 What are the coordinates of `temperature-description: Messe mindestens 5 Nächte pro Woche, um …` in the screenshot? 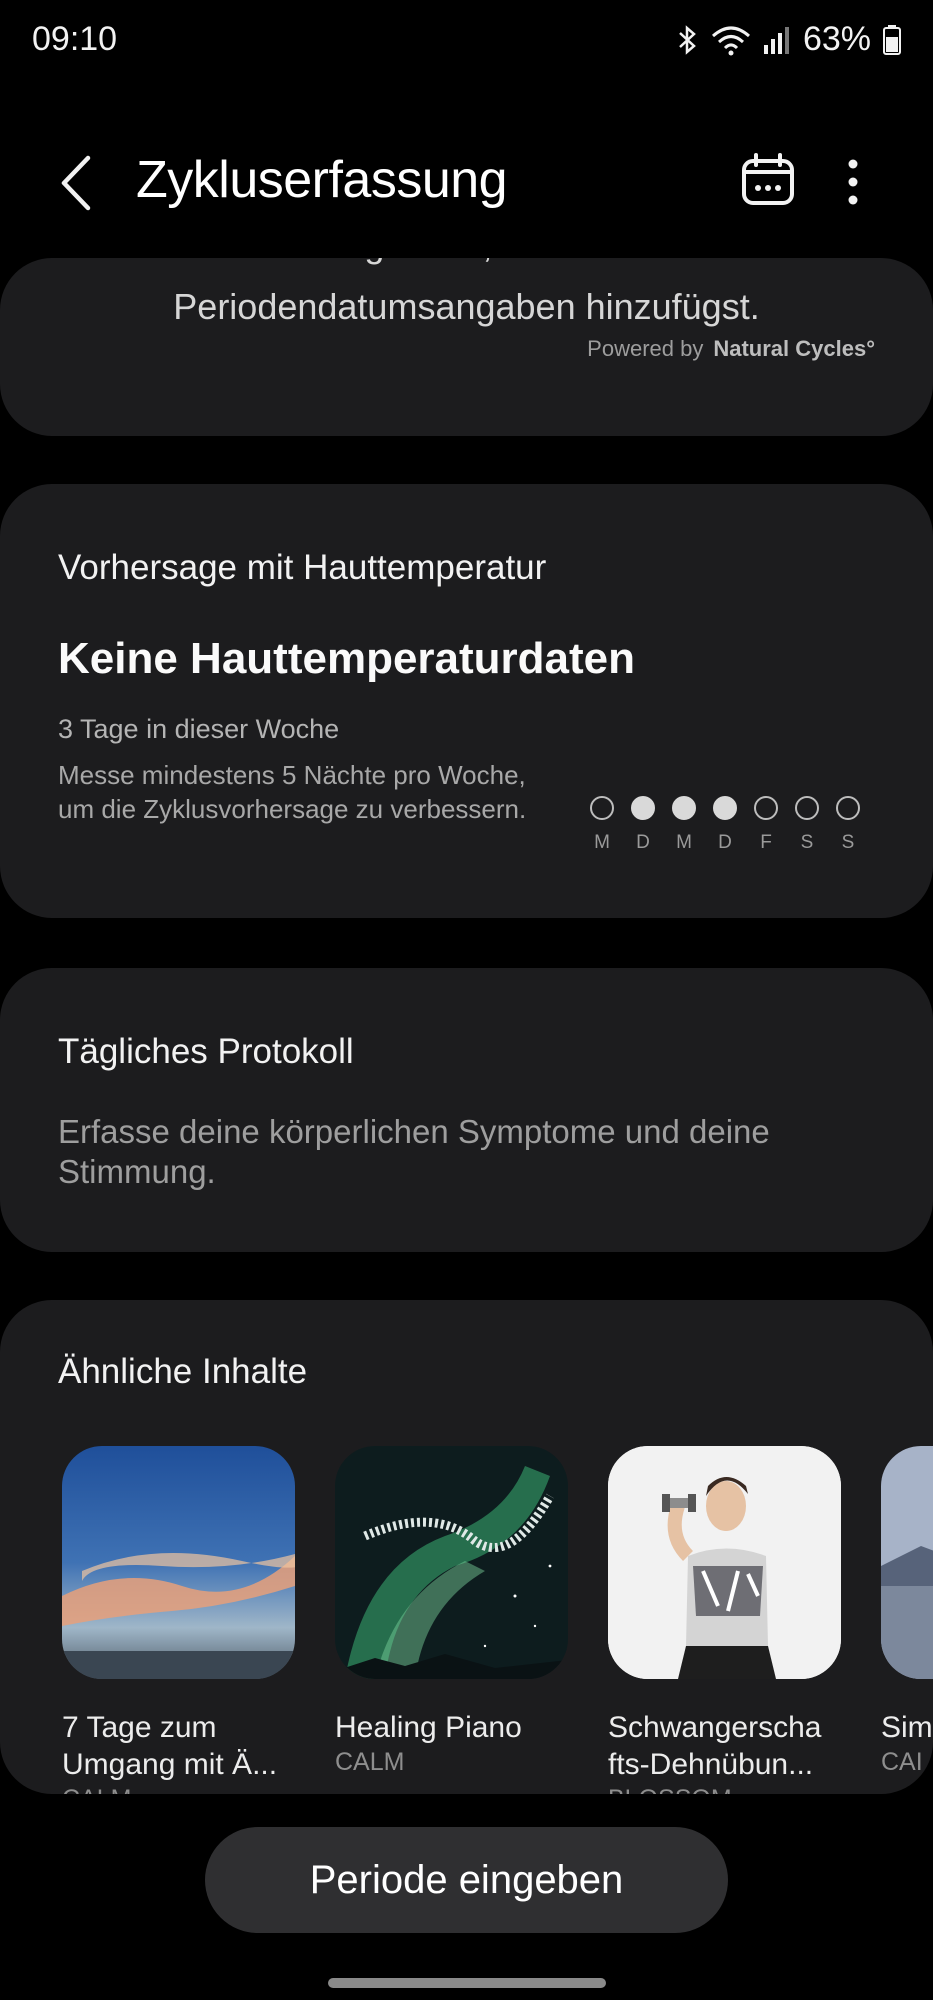 It's located at (292, 792).